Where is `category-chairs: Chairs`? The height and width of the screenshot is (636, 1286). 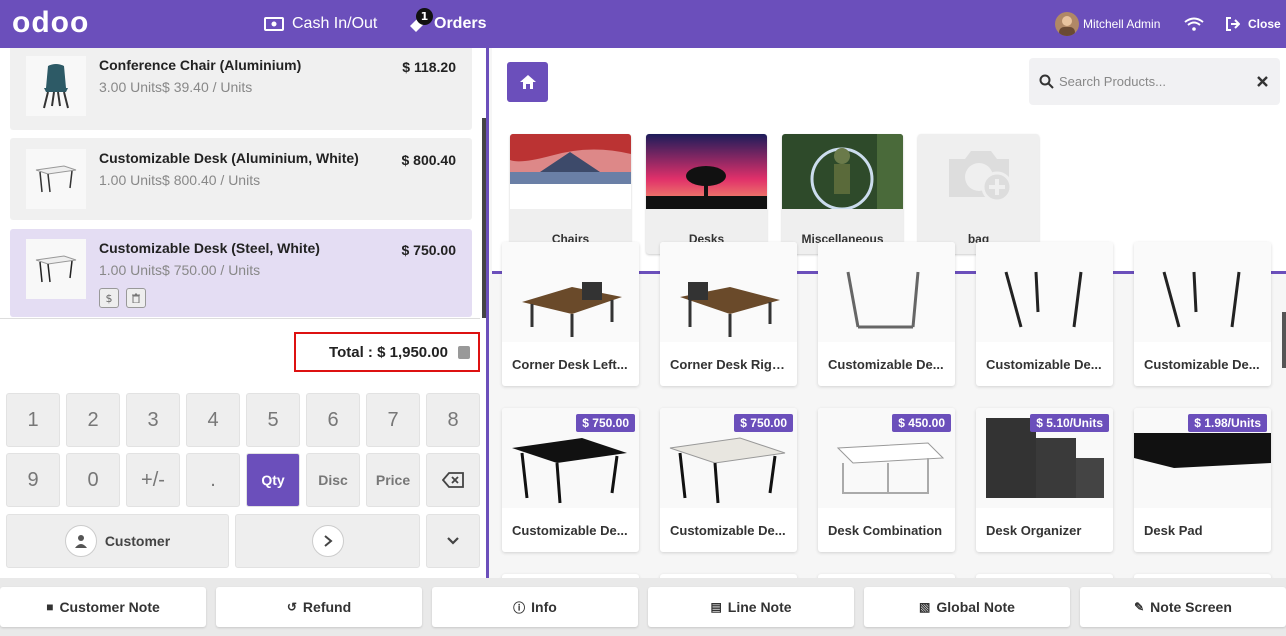 category-chairs: Chairs is located at coordinates (570, 194).